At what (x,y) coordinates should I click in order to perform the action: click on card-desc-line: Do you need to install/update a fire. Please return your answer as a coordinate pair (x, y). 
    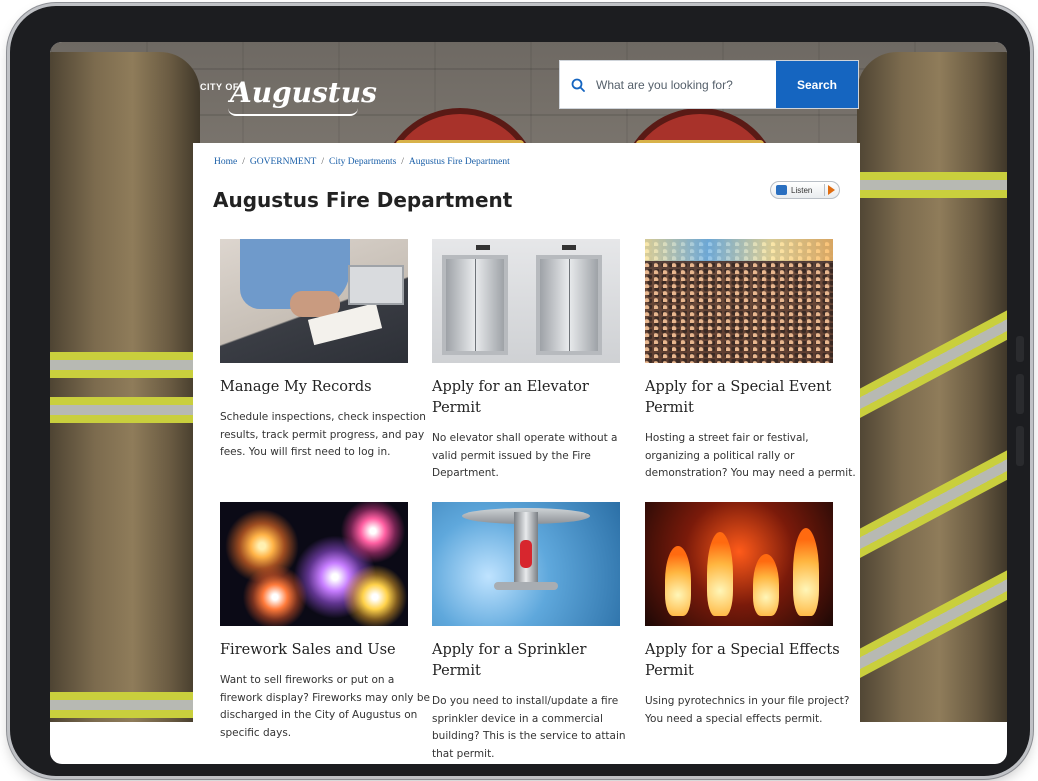
    Looking at the image, I should click on (525, 701).